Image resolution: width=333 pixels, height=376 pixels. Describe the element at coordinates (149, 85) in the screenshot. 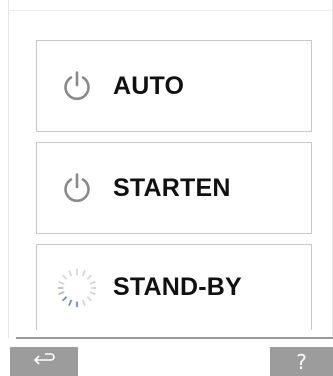

I see `auto-mode-label: AUTO` at that location.